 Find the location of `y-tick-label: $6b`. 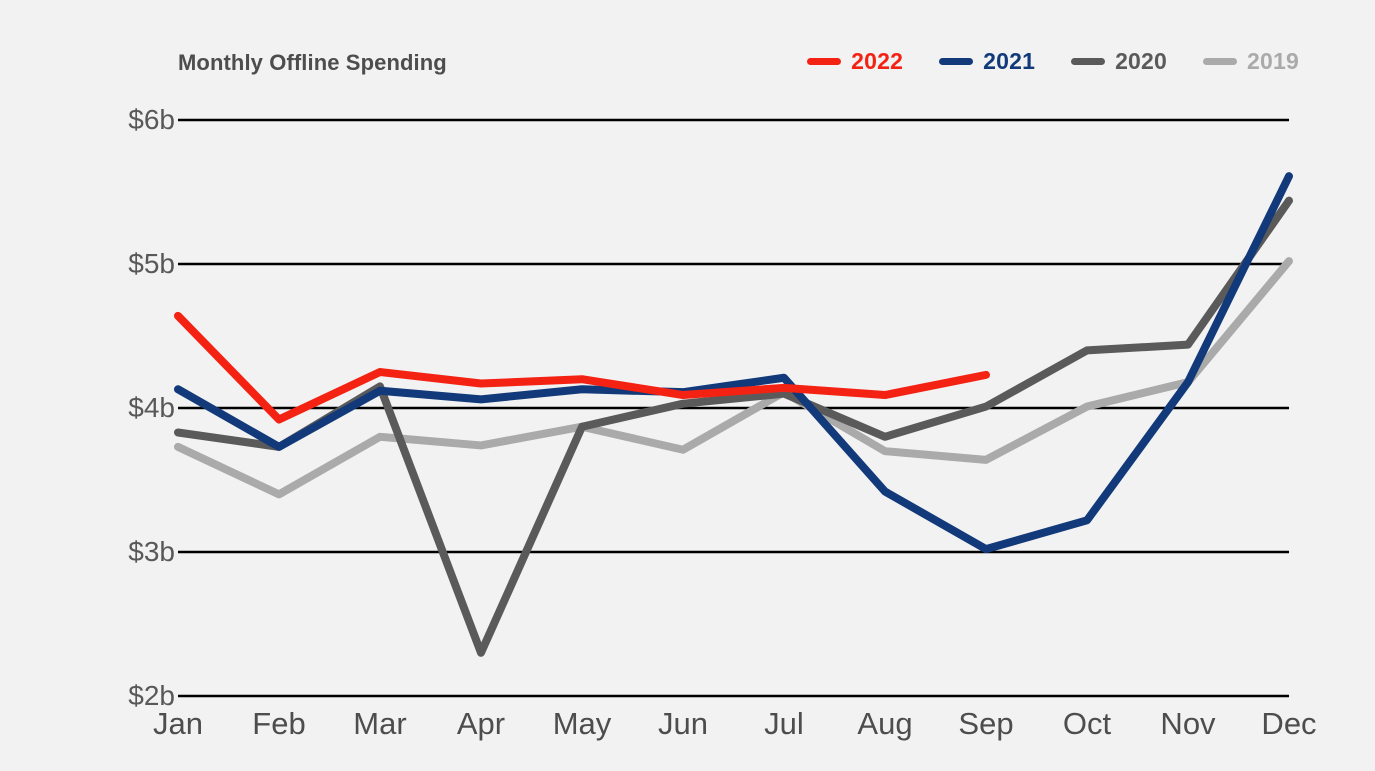

y-tick-label: $6b is located at coordinates (151, 119).